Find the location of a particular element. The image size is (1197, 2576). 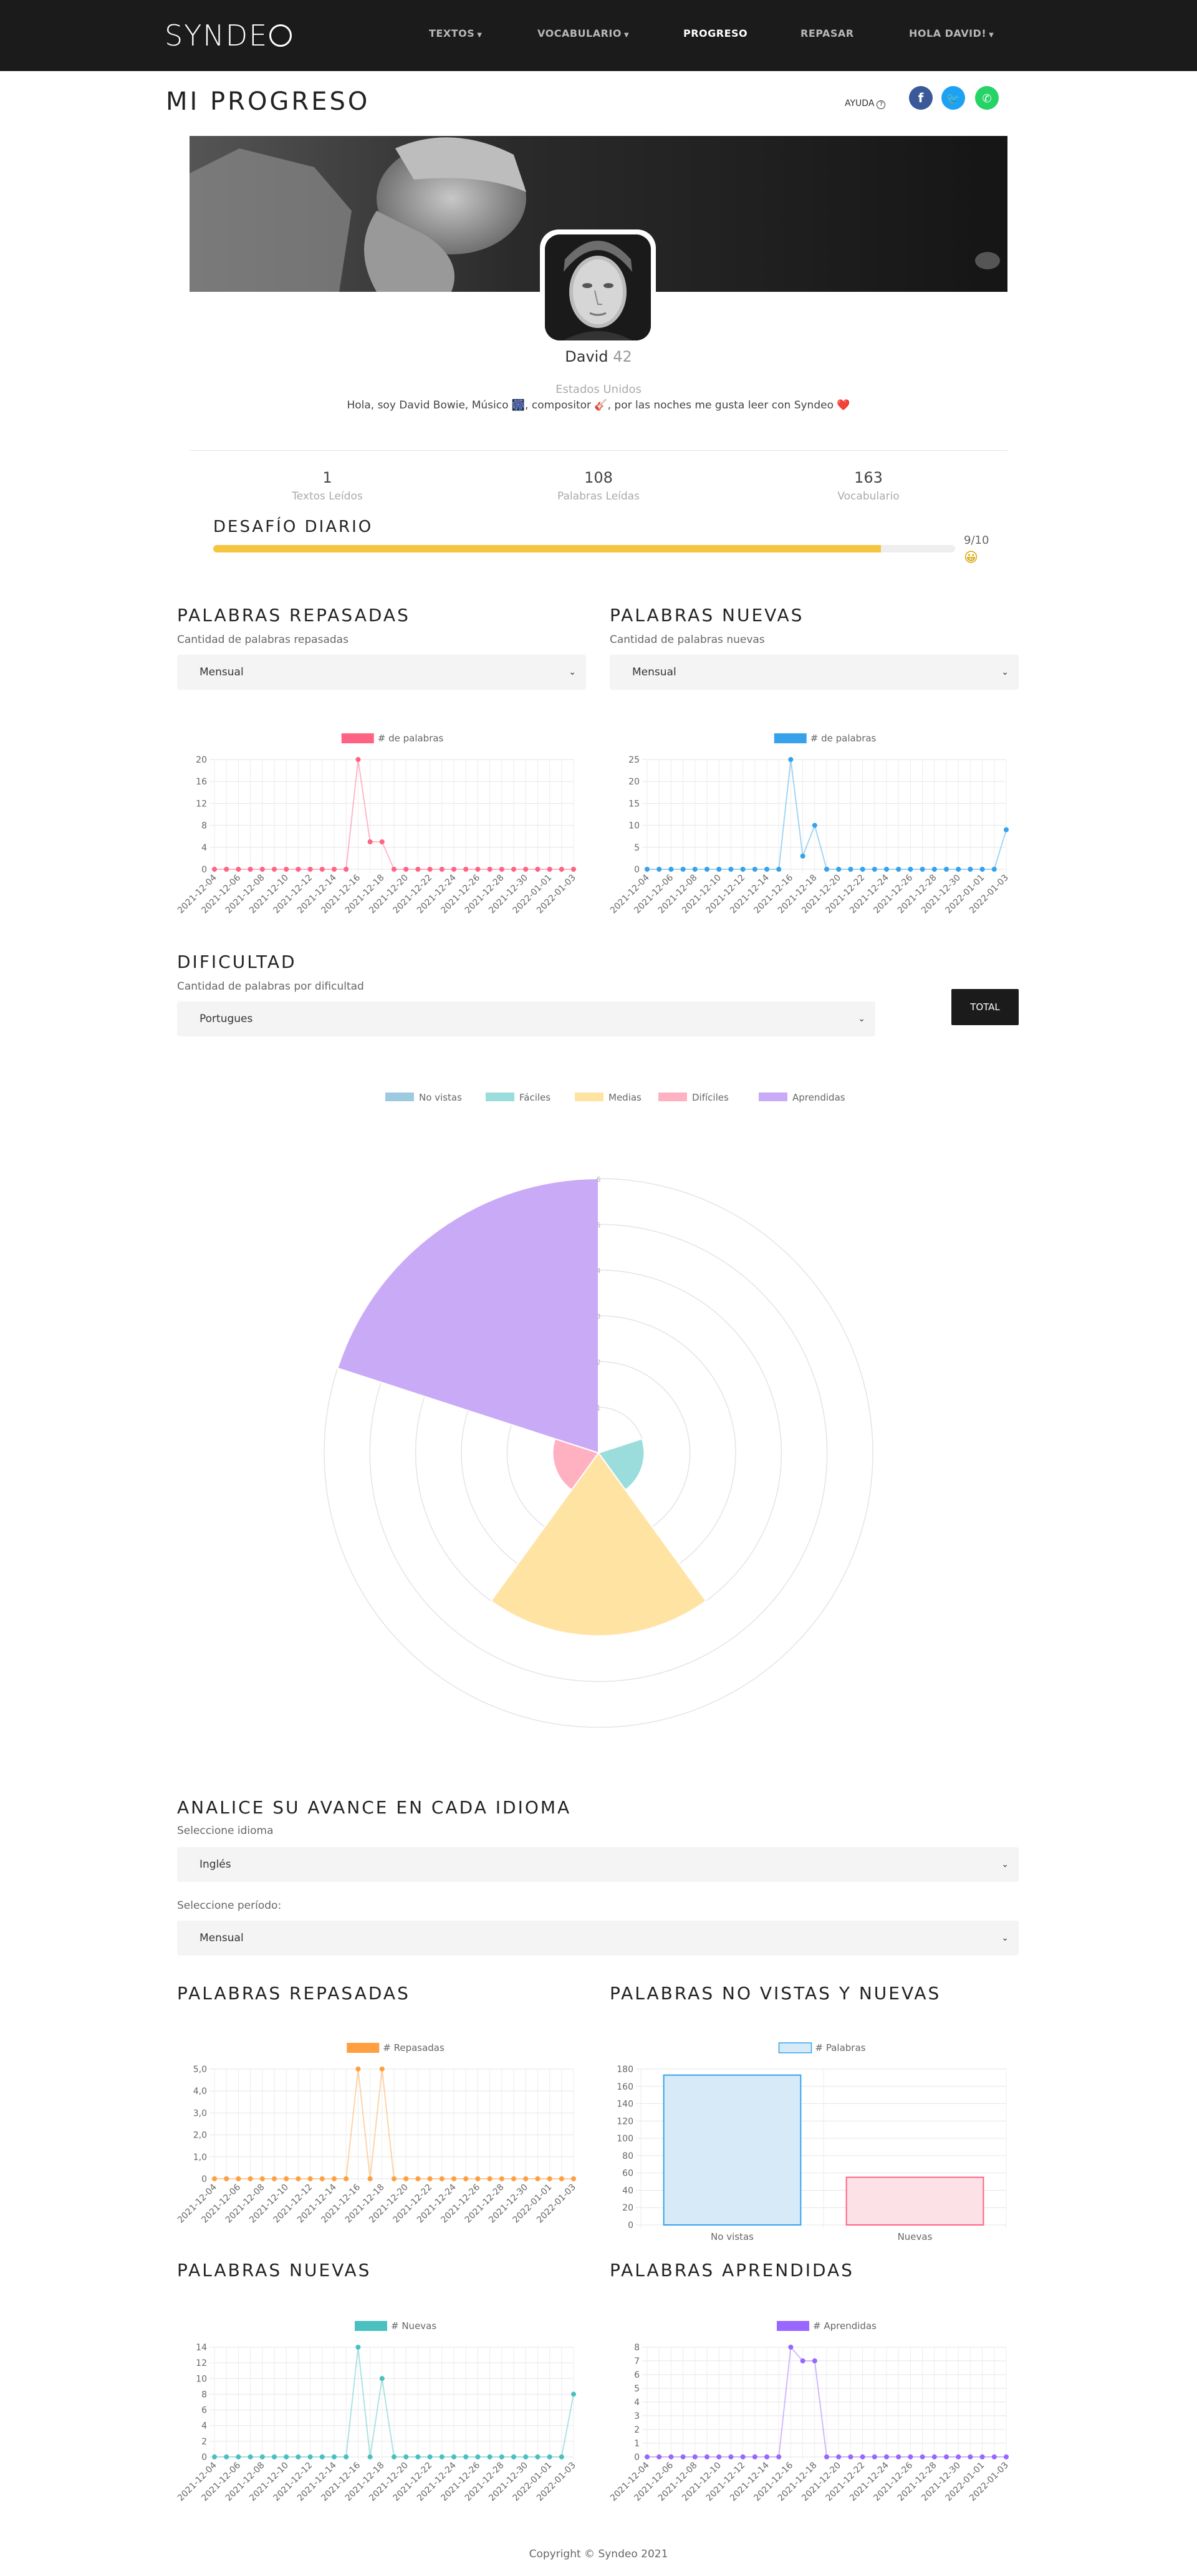

nav-user-menu: HOLA DAVID! ▼ is located at coordinates (951, 33).